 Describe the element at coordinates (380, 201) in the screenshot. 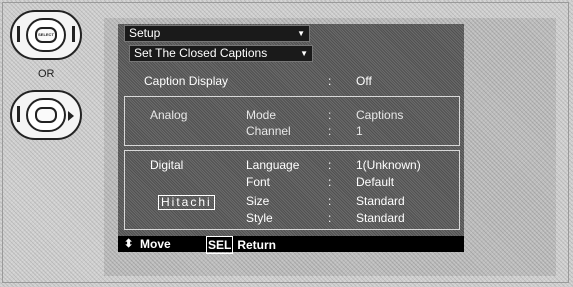

I see `digital-size-value: Standard` at that location.